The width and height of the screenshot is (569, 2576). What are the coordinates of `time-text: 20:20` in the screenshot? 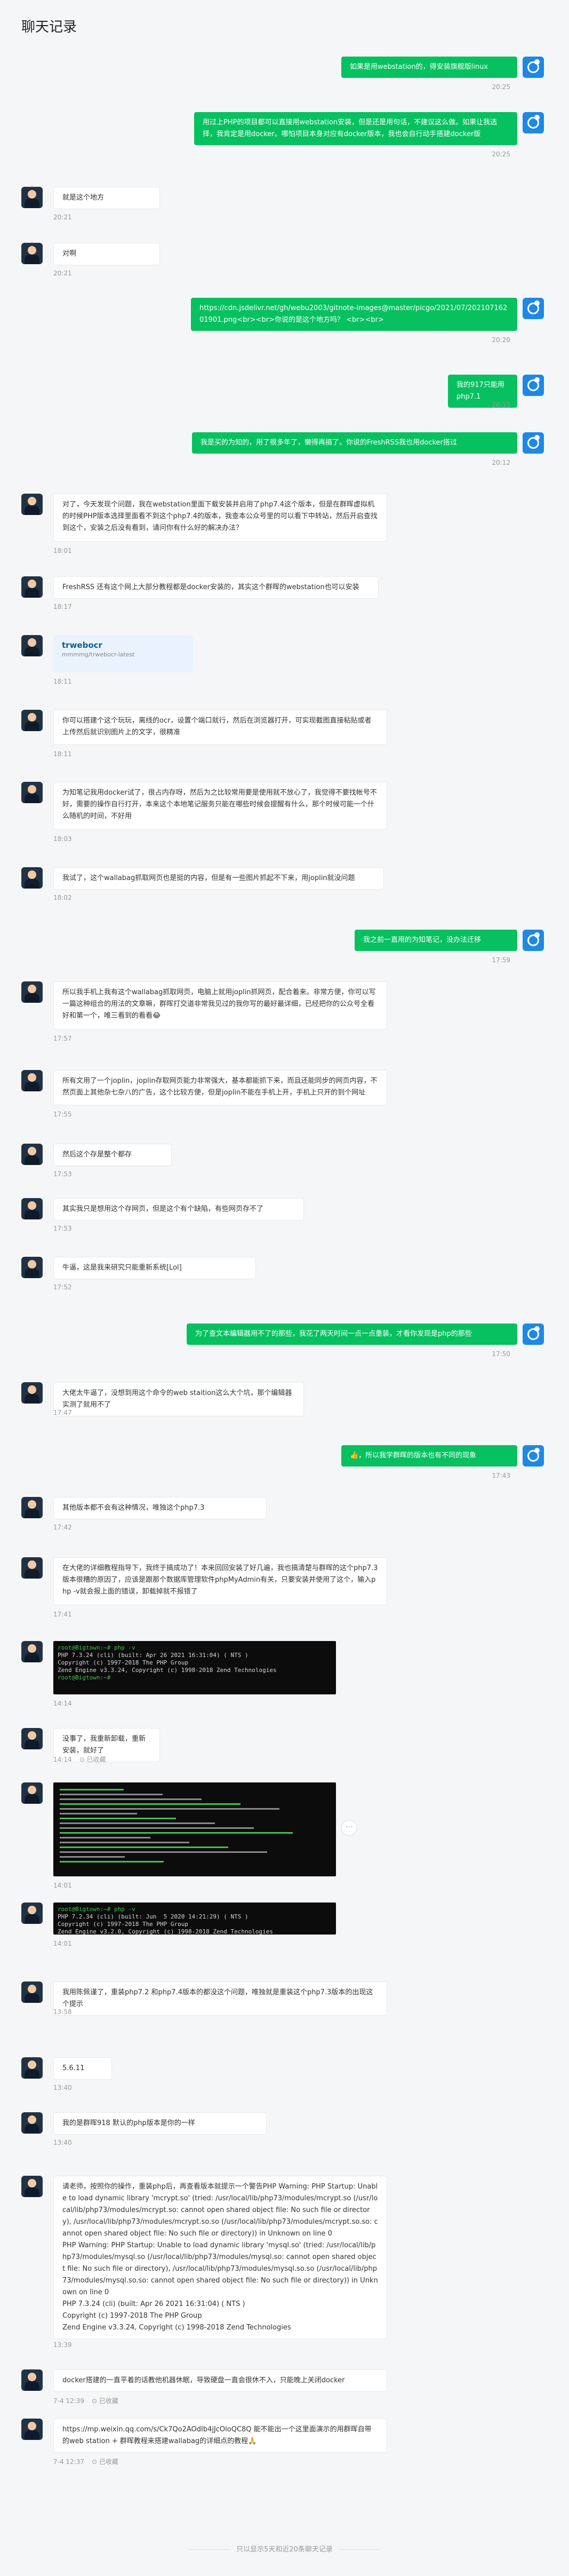 It's located at (501, 340).